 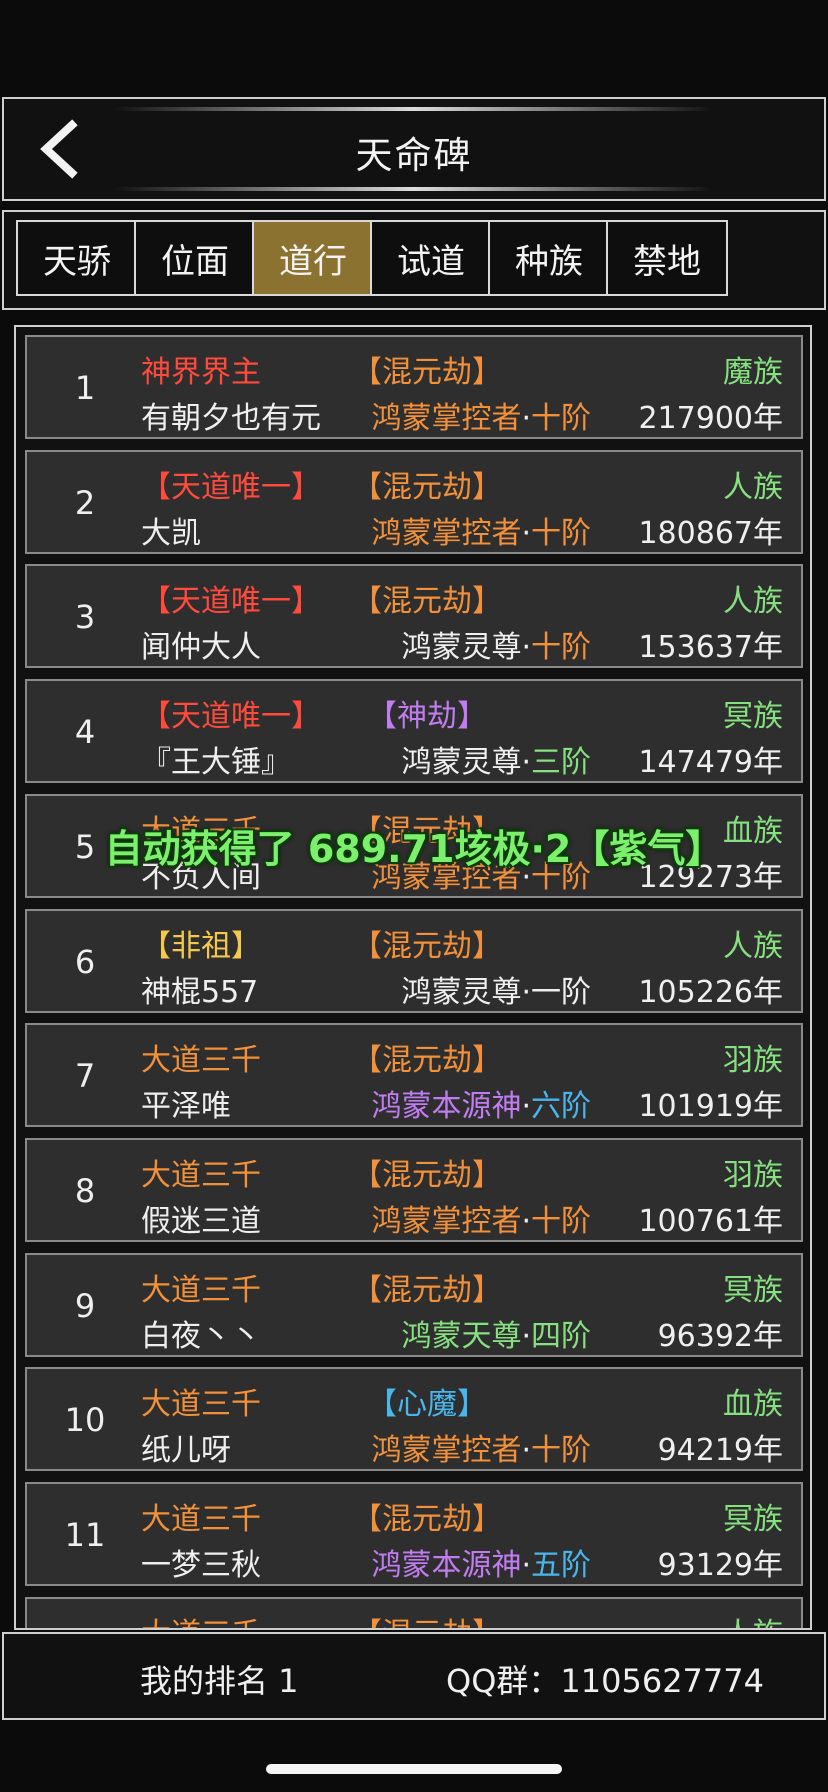 I want to click on table-row: 4 【天道唯一】 【神劫】 冥族 『王大锤』 鸿蒙灵尊·三阶 147479年, so click(x=414, y=731).